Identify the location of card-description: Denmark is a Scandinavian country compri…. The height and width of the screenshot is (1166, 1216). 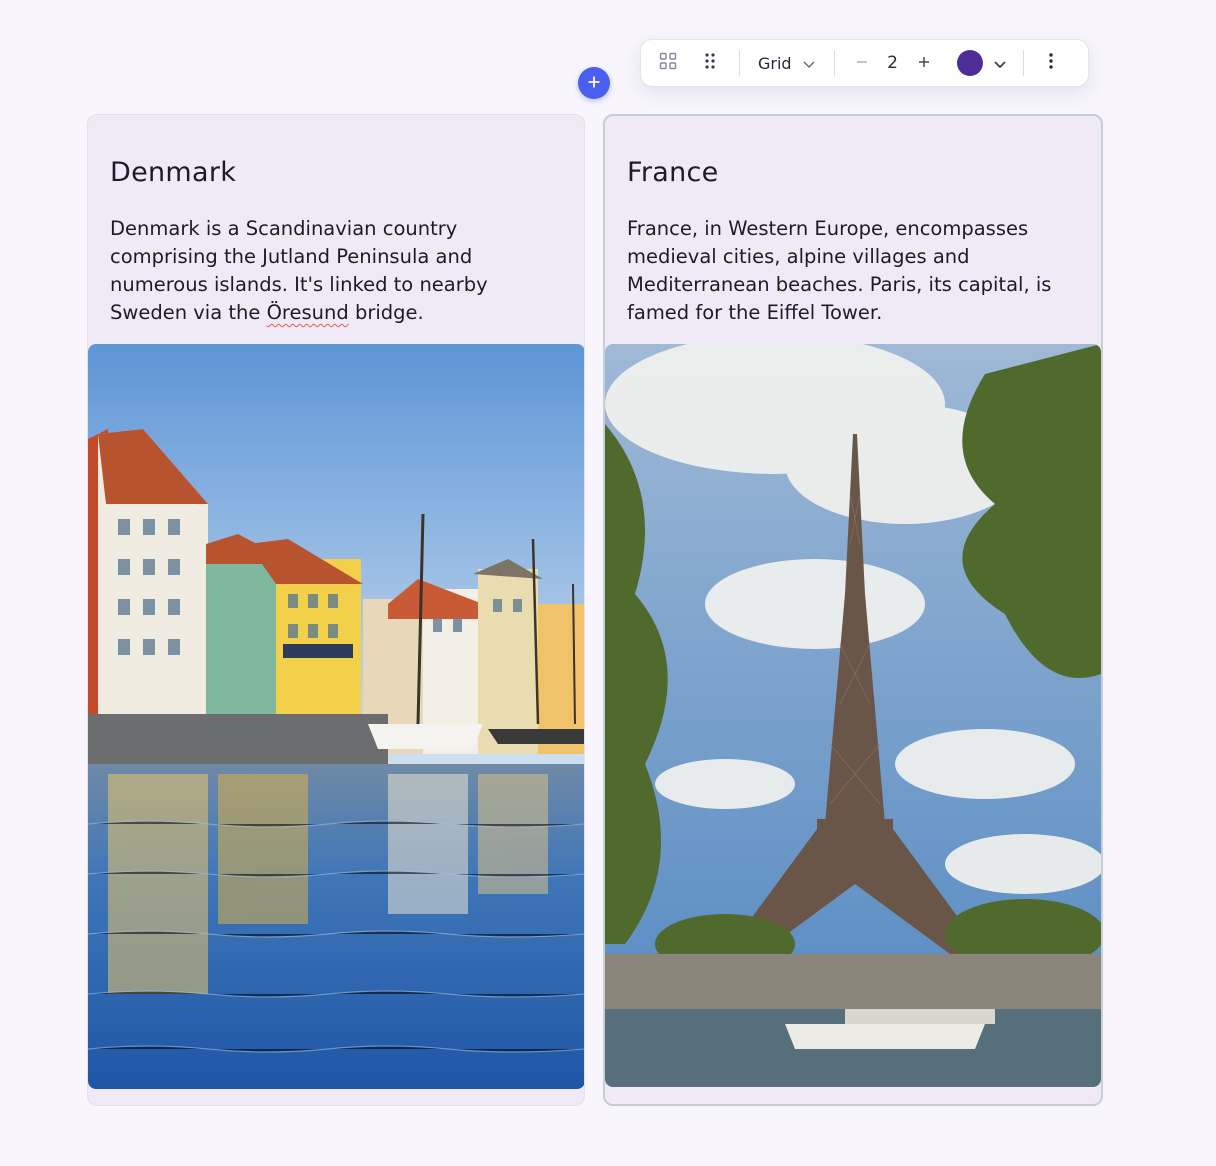
(335, 271).